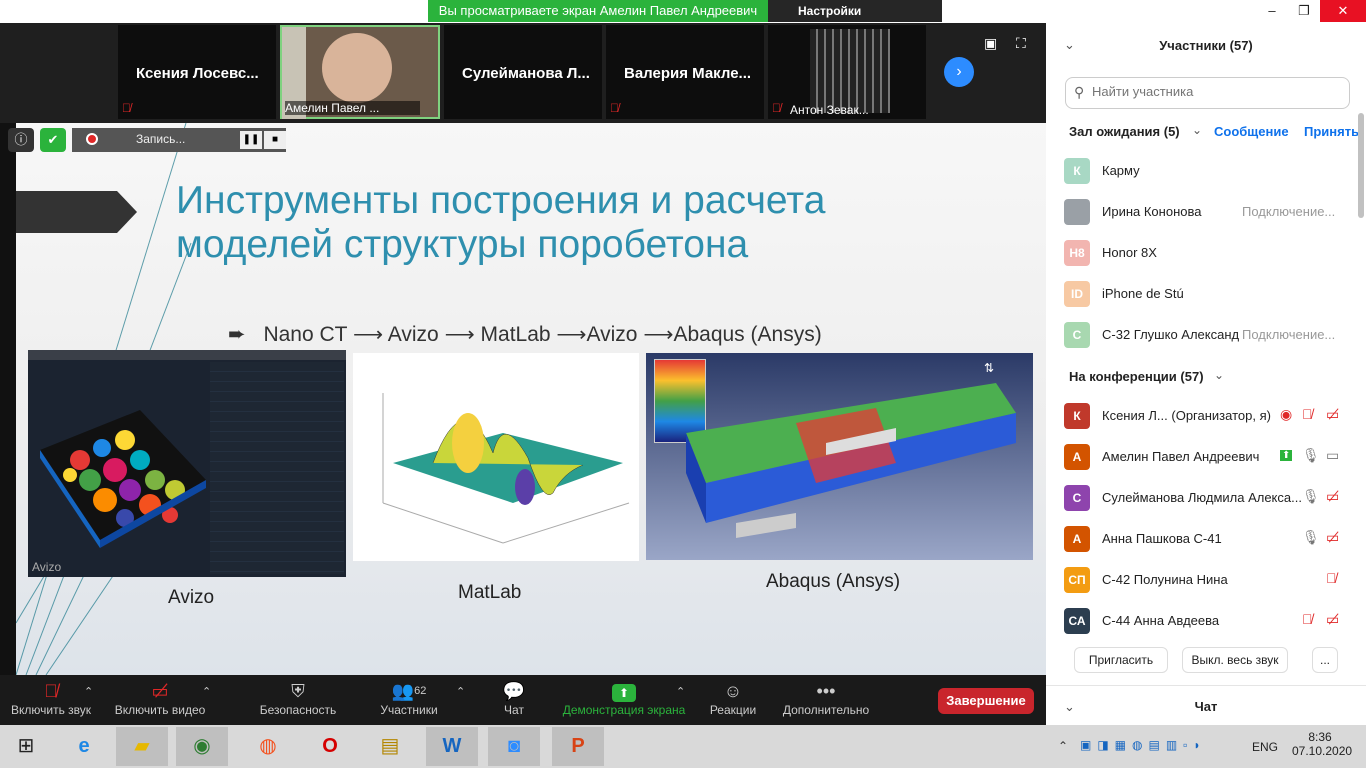 The width and height of the screenshot is (1366, 768). Describe the element at coordinates (1331, 131) in the screenshot. I see `accept-button: Принять` at that location.